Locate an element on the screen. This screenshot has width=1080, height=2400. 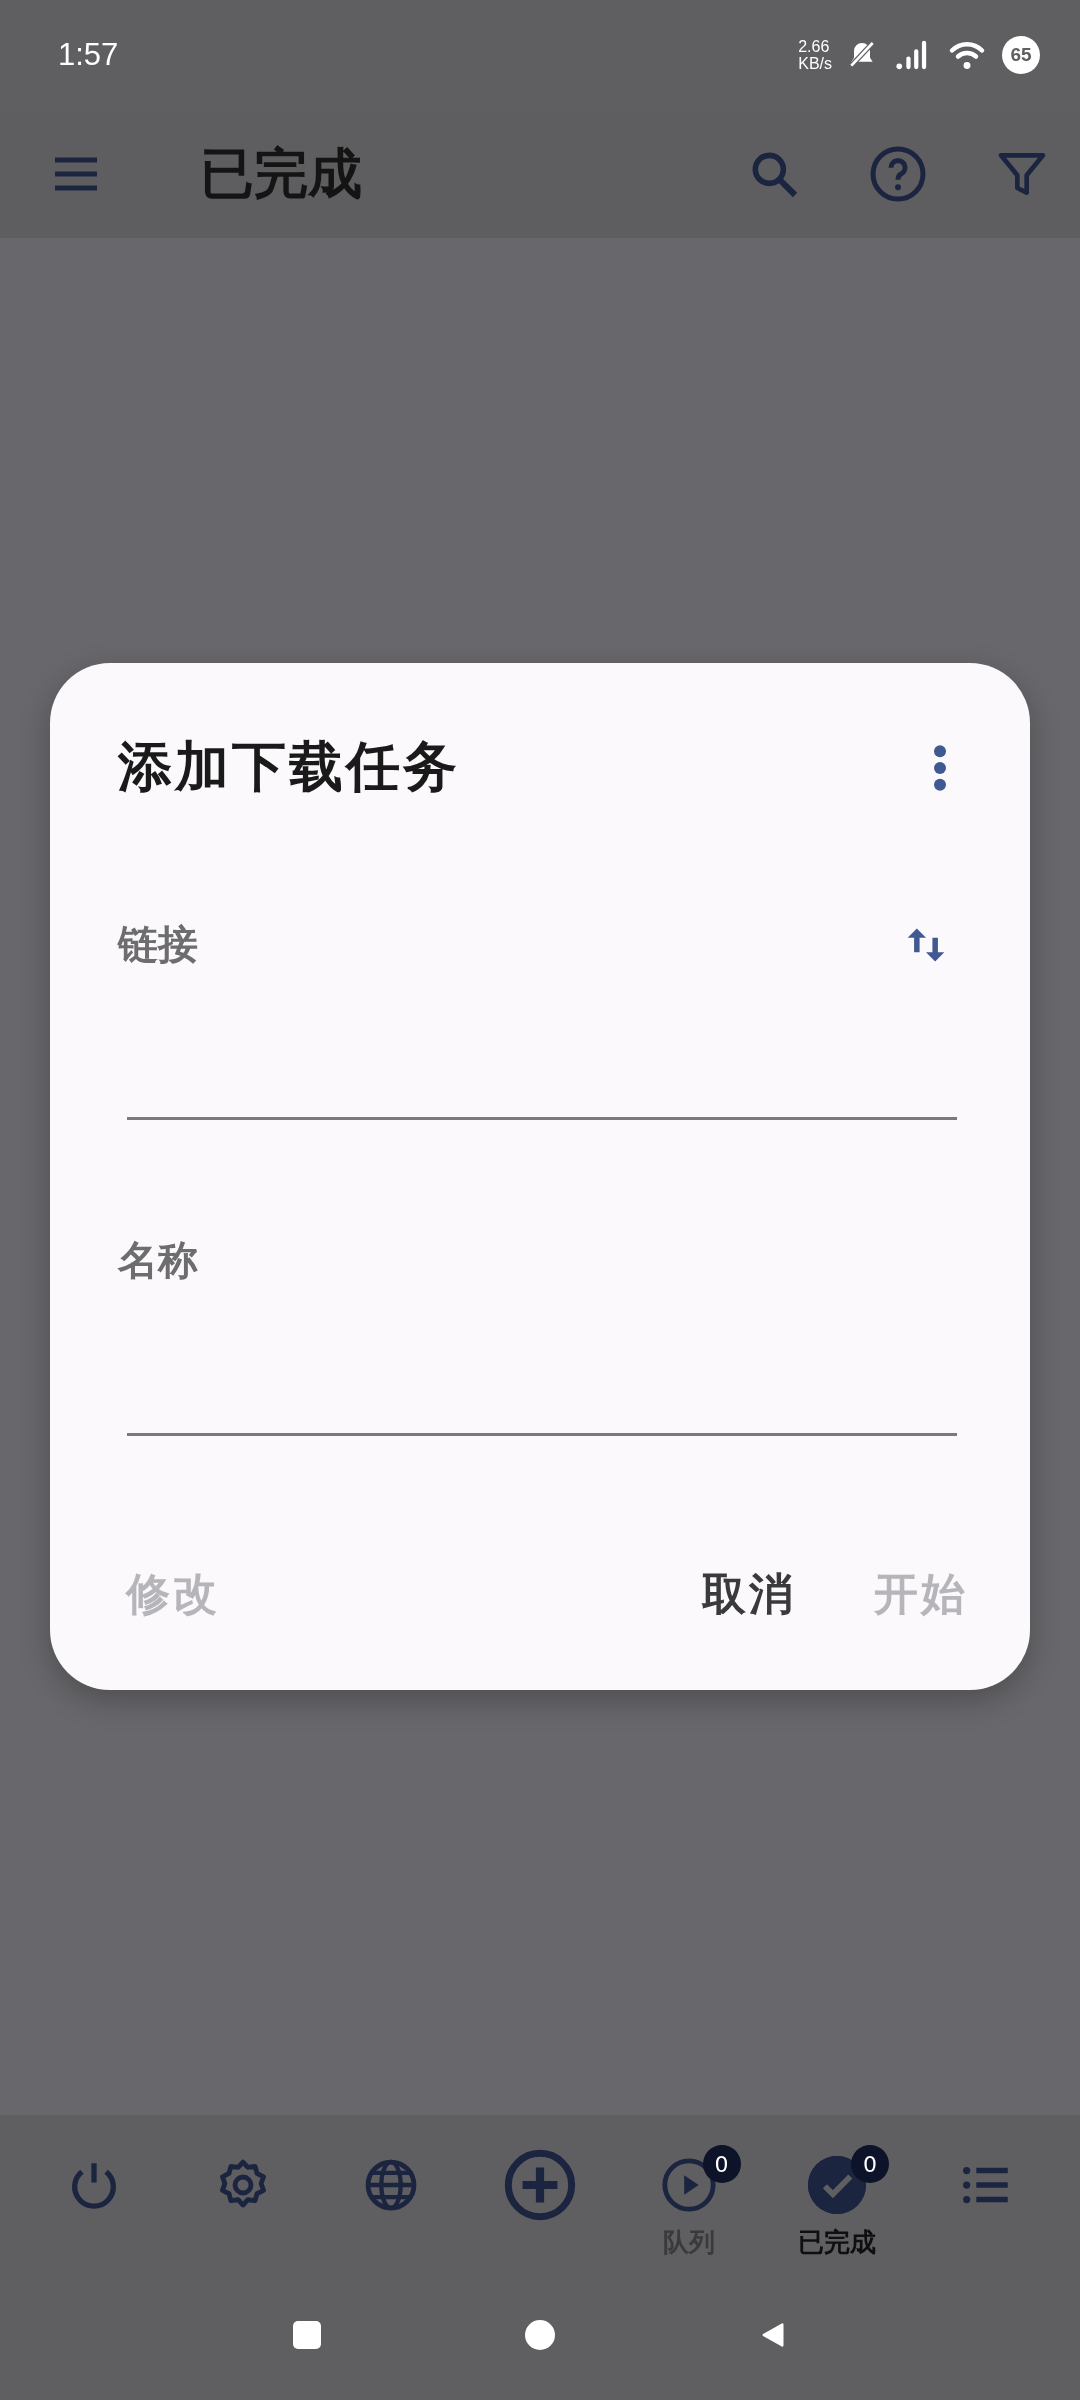
dialog-title: 添加下载任务 is located at coordinates (289, 767).